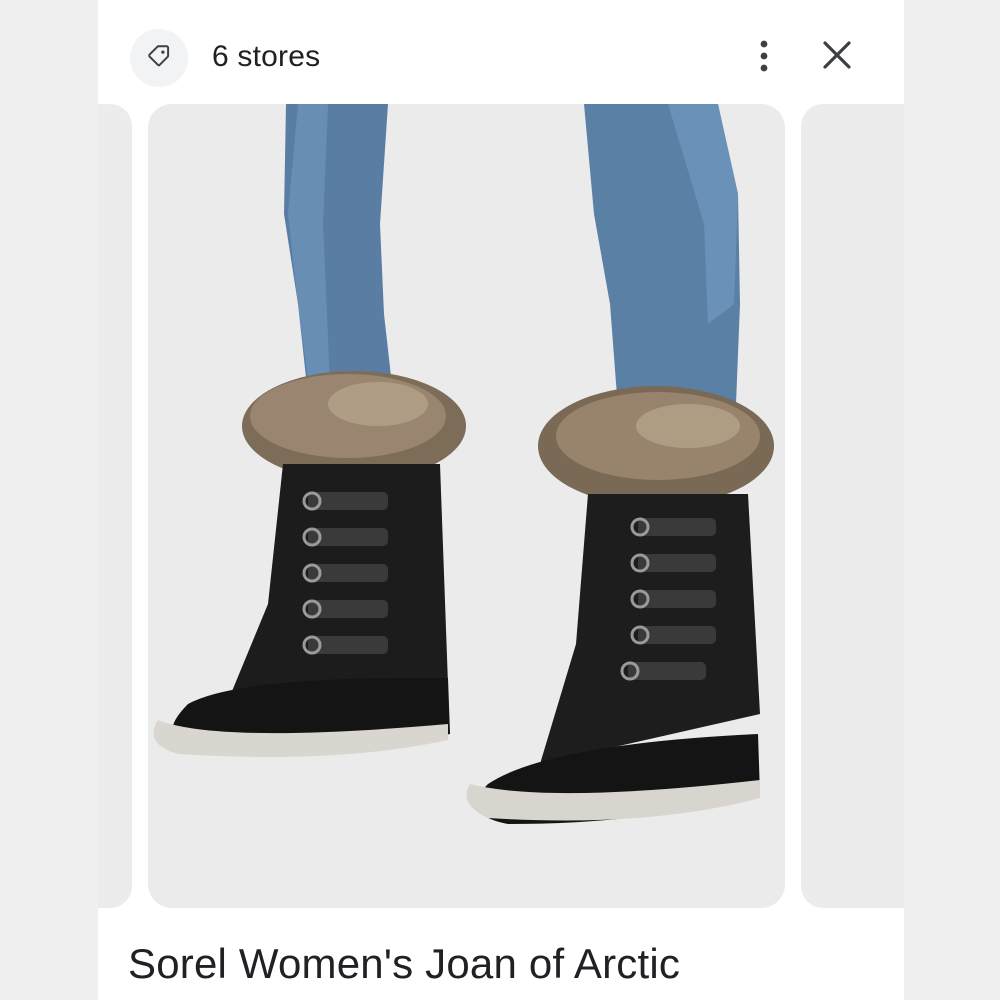  I want to click on tag-button, so click(159, 58).